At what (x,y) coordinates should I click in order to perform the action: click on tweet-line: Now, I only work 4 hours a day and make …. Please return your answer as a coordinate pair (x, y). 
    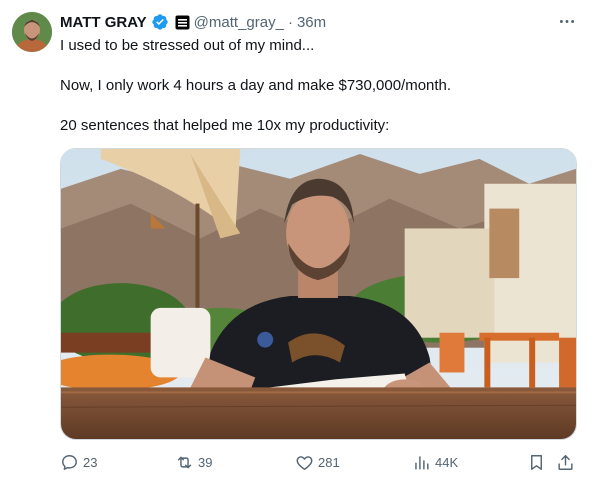
    Looking at the image, I should click on (256, 85).